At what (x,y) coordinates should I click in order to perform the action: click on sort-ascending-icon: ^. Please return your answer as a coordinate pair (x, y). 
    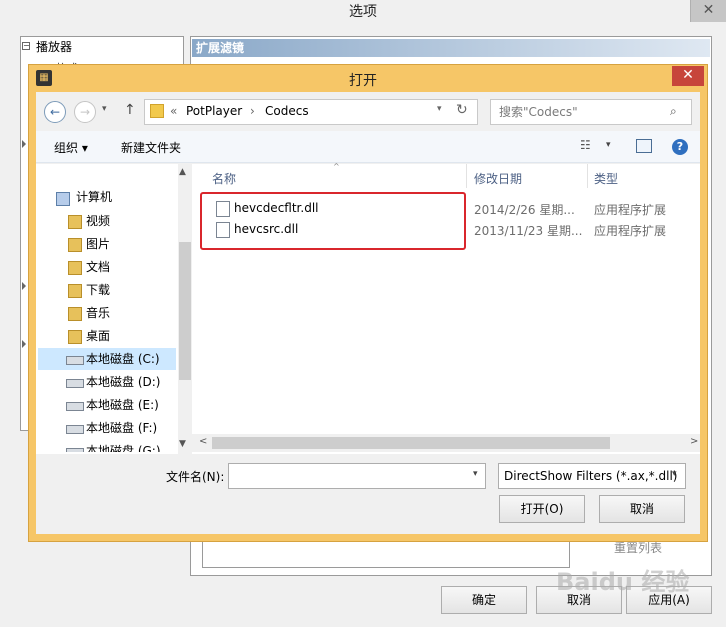
    Looking at the image, I should click on (336, 166).